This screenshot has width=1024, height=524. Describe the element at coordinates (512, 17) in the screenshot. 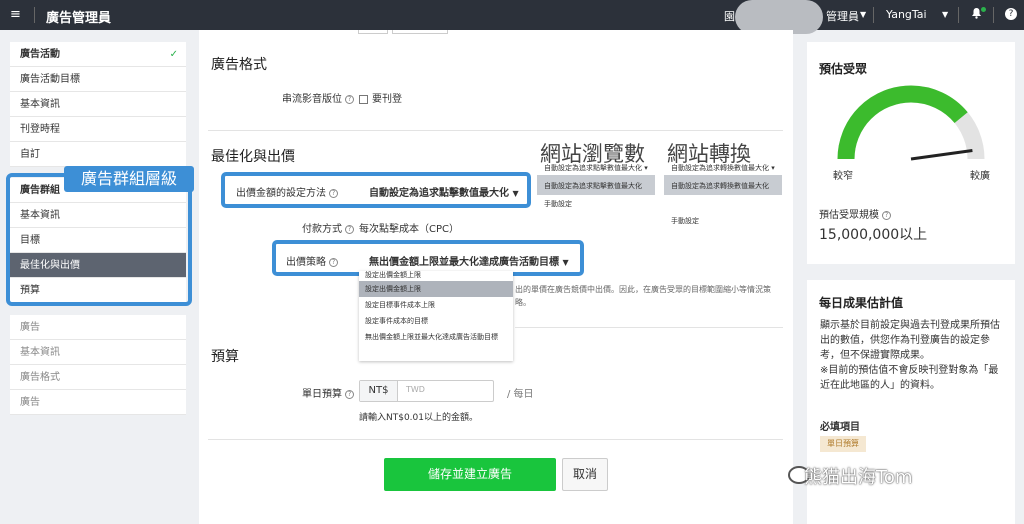

I see `top-bar: ≡ 廣告管理員 園 管理員 ▼ YangTai ▼ ?` at that location.